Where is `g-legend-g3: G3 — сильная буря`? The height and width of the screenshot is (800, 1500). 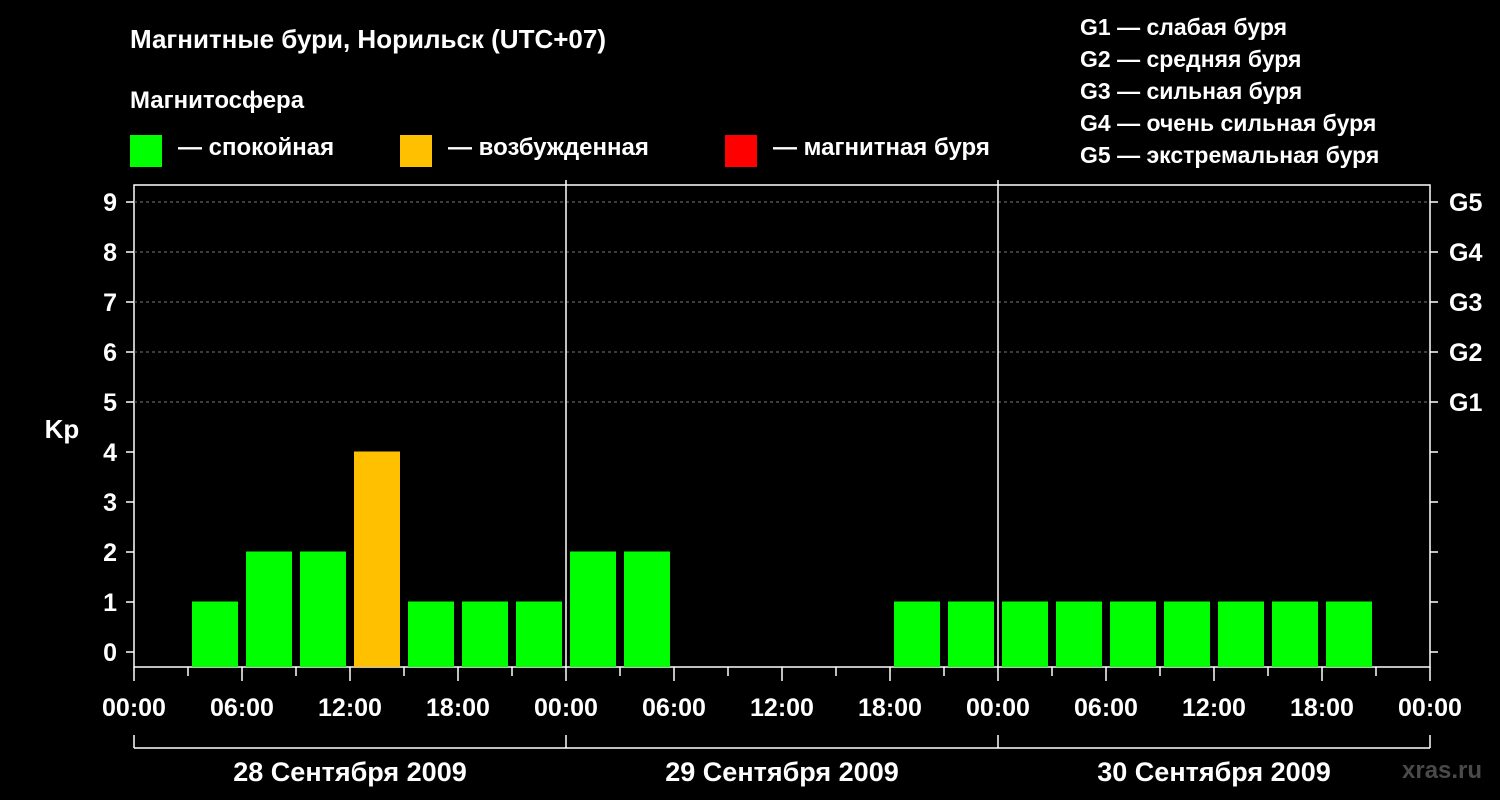 g-legend-g3: G3 — сильная буря is located at coordinates (1191, 91).